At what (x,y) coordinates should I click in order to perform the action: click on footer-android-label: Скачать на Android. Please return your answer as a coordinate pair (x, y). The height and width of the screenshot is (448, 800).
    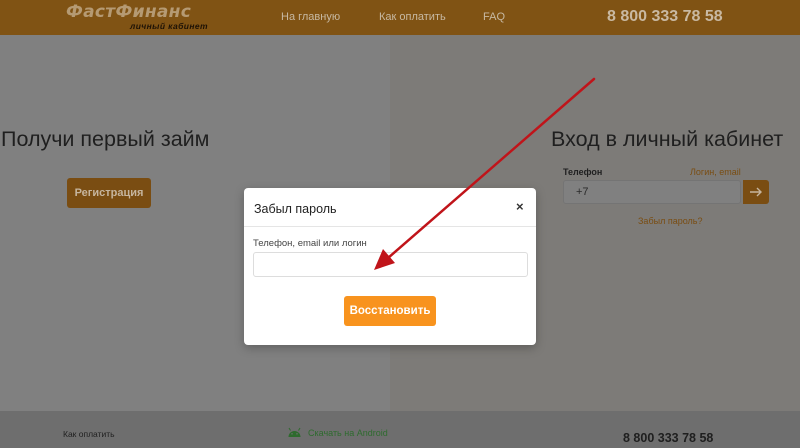
    Looking at the image, I should click on (348, 432).